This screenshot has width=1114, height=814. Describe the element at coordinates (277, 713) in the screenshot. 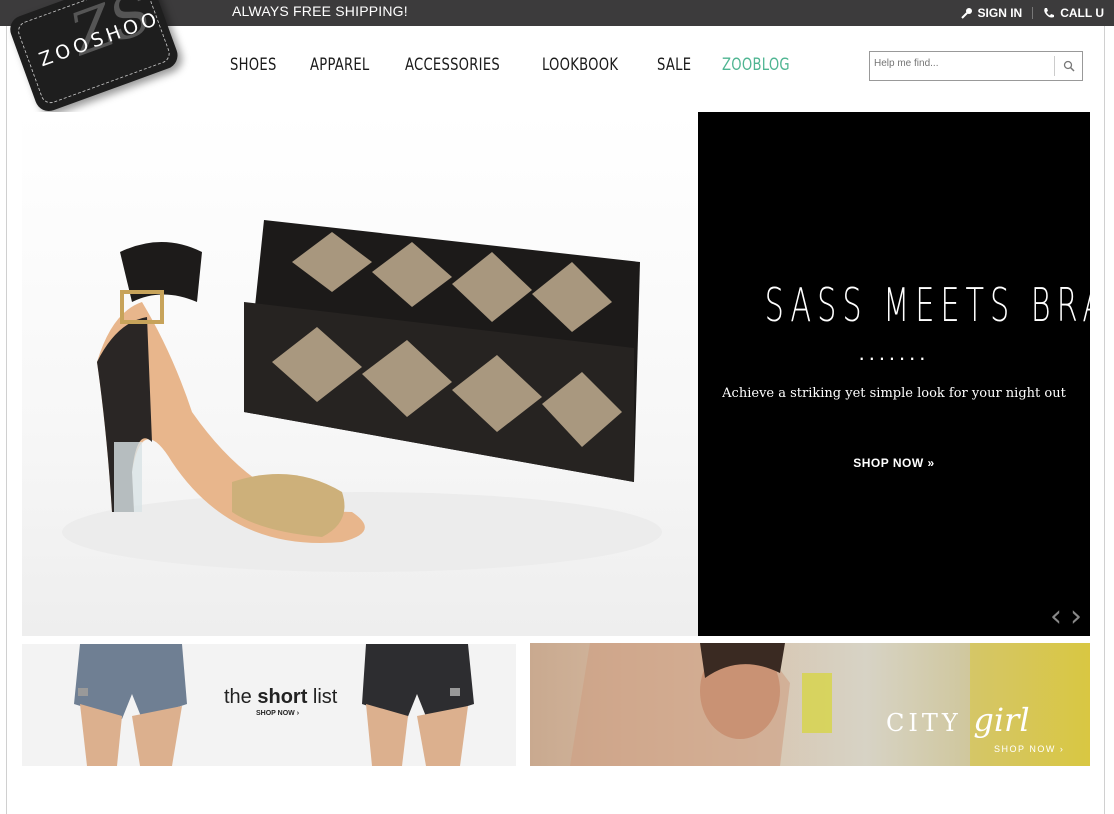

I see `short-list-shop-now: SHOP NOW ›` at that location.